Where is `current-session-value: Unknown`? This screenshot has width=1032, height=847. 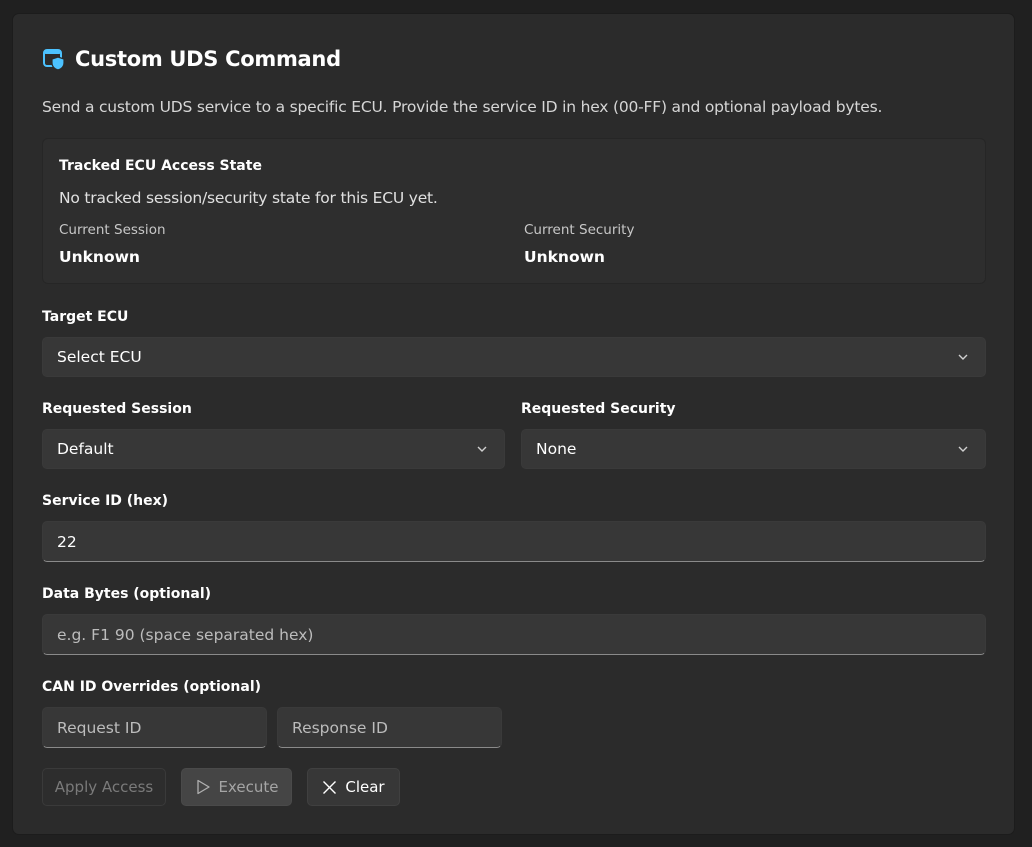
current-session-value: Unknown is located at coordinates (99, 257).